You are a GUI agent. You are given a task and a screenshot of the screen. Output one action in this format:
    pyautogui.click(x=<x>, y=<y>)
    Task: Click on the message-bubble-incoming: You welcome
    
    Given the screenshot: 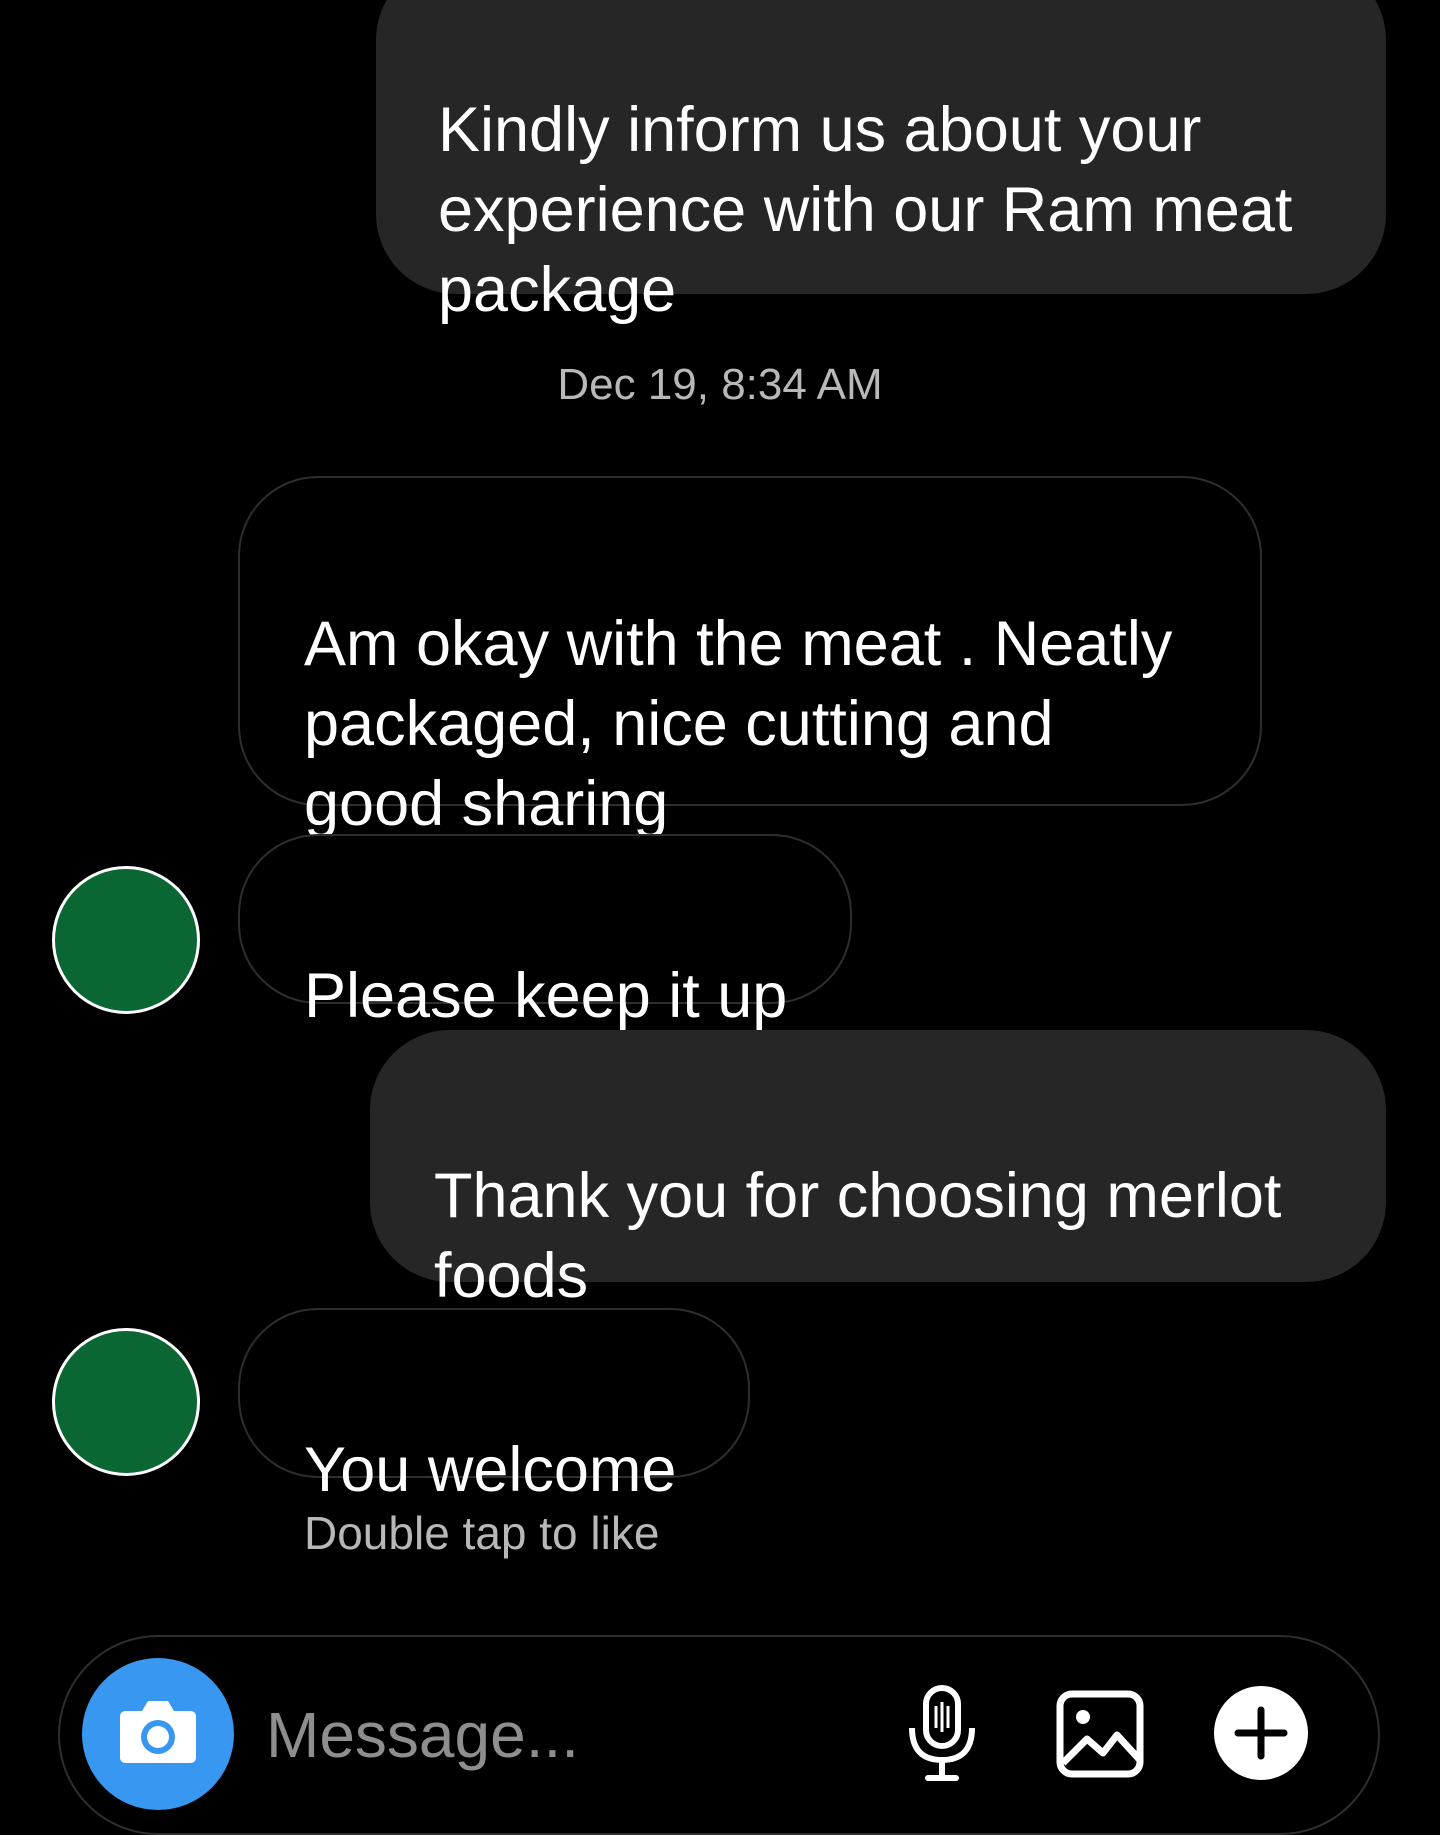 What is the action you would take?
    pyautogui.click(x=494, y=1406)
    